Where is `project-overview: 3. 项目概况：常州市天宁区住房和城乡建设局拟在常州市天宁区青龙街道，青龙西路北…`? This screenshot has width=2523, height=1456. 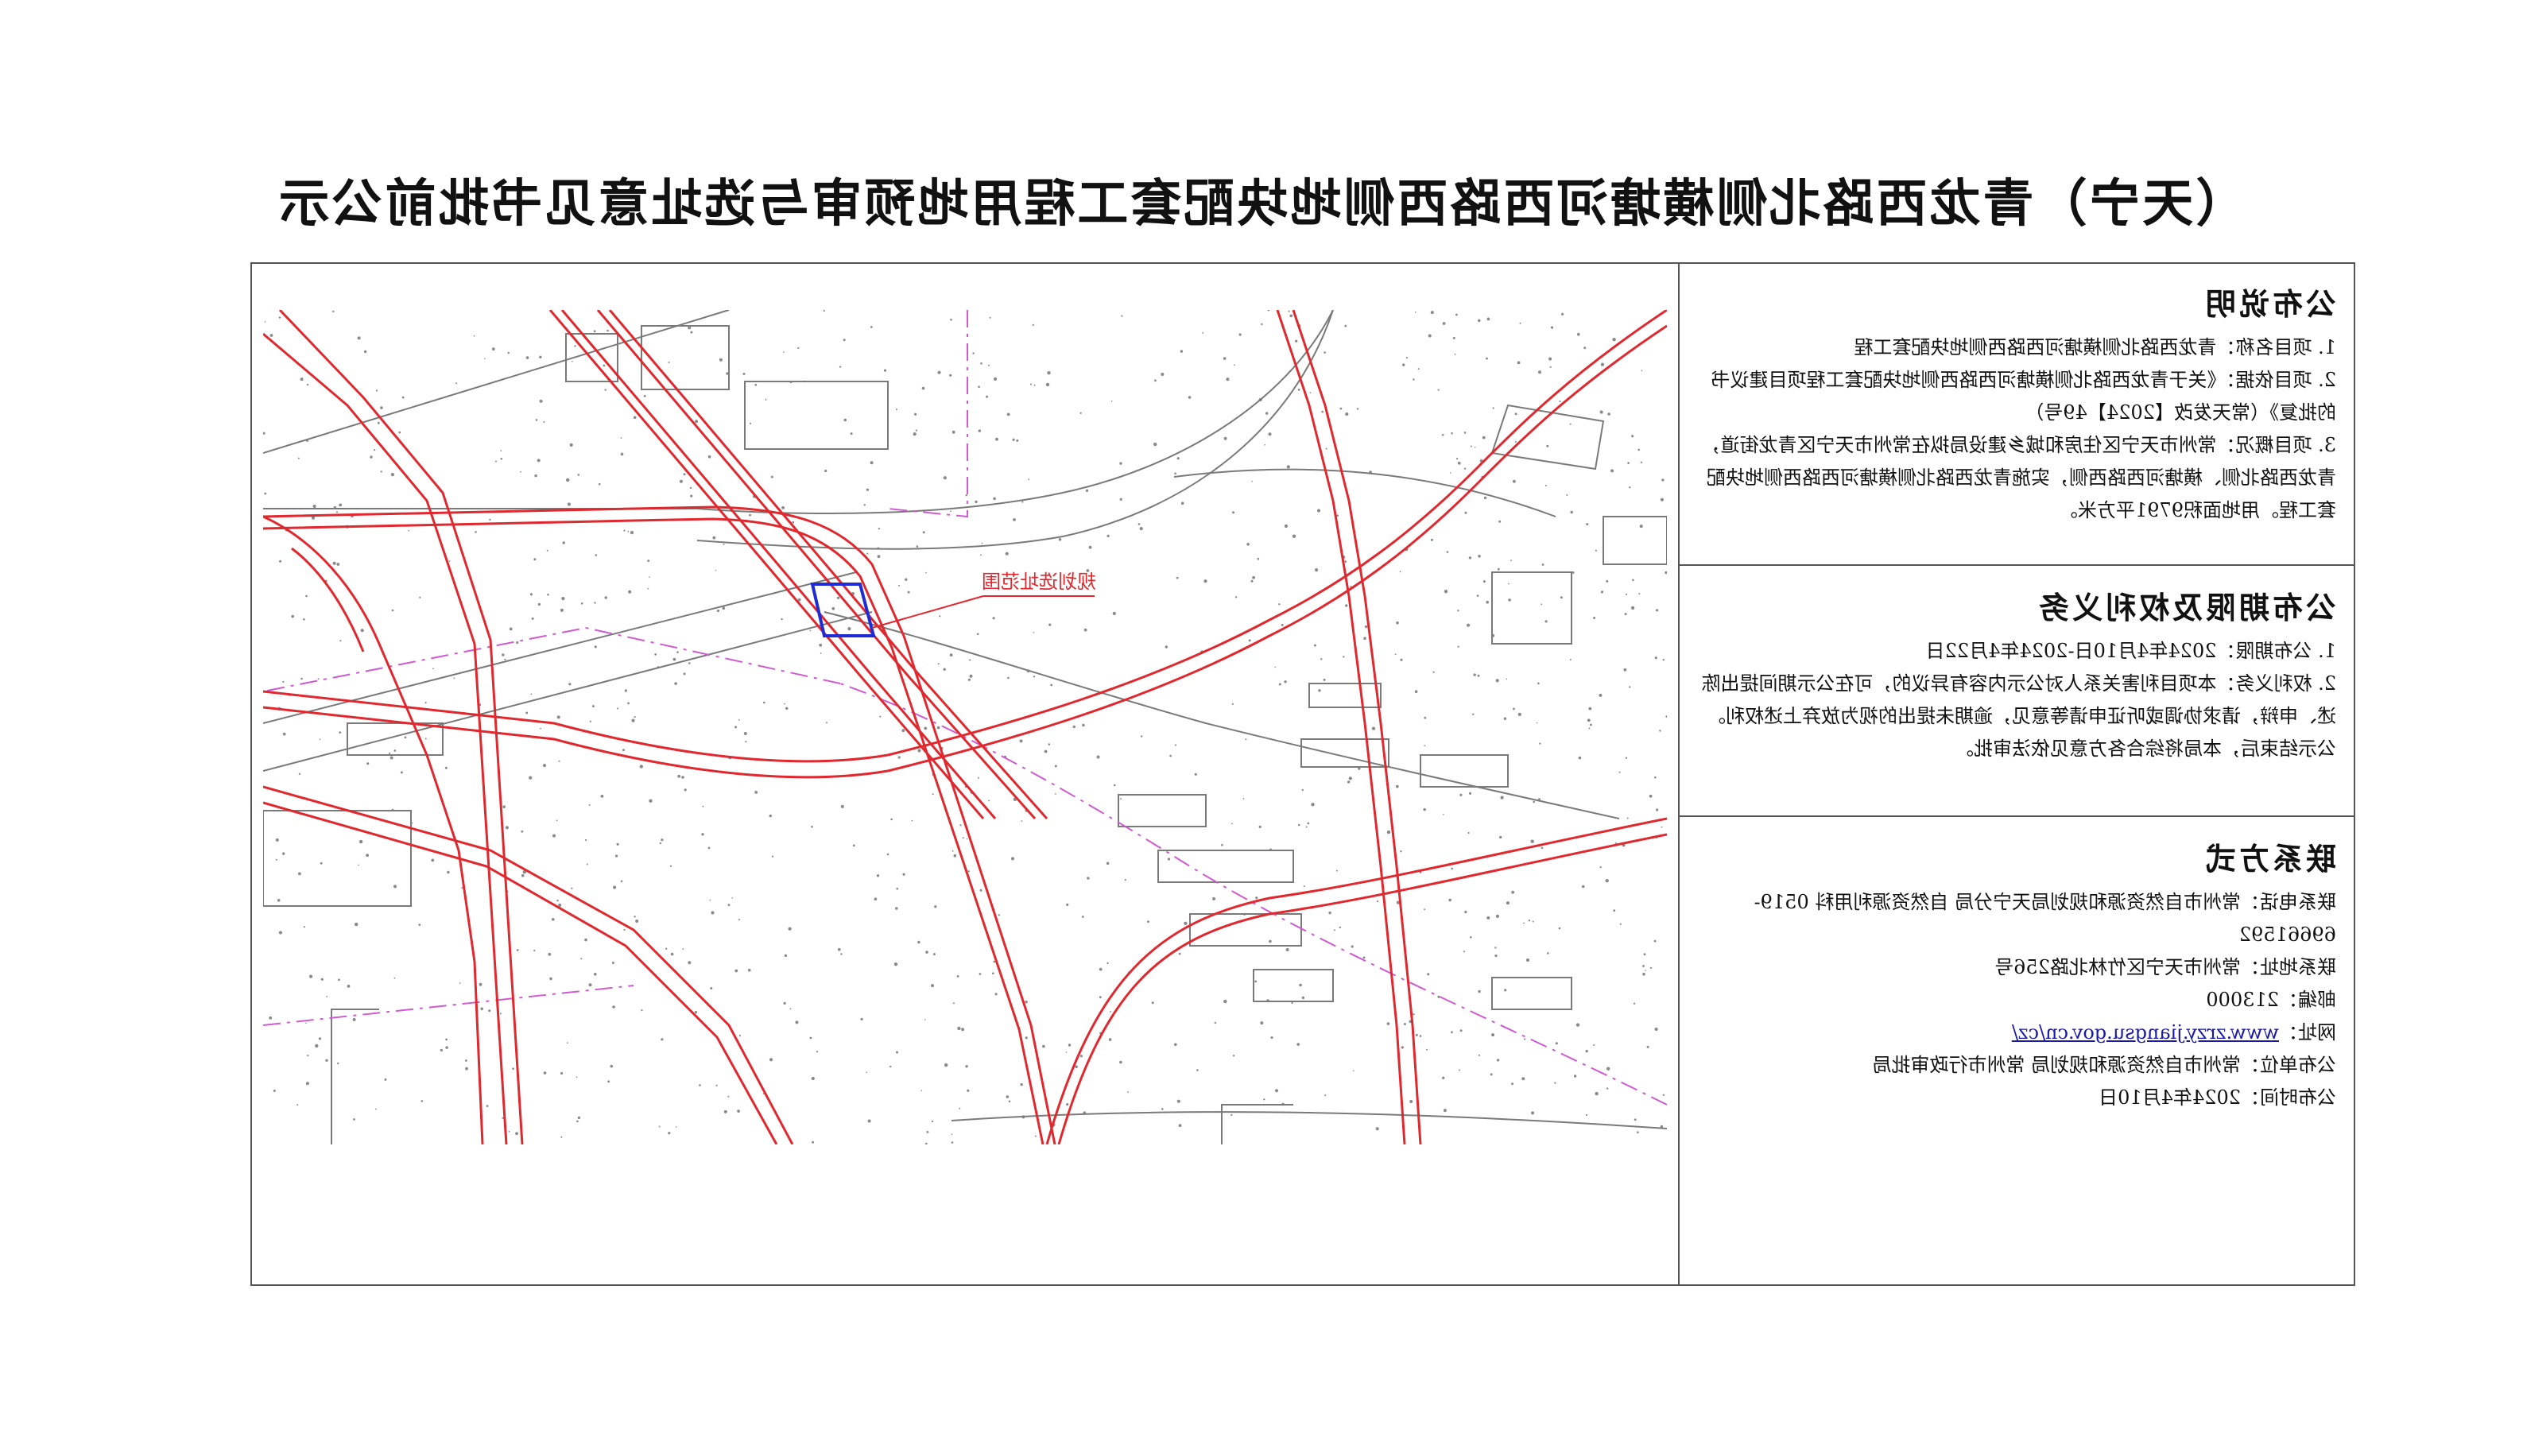
project-overview: 3. 项目概况：常州市天宁区住房和城乡建设局拟在常州市天宁区青龙街道，青龙西路北… is located at coordinates (2018, 477).